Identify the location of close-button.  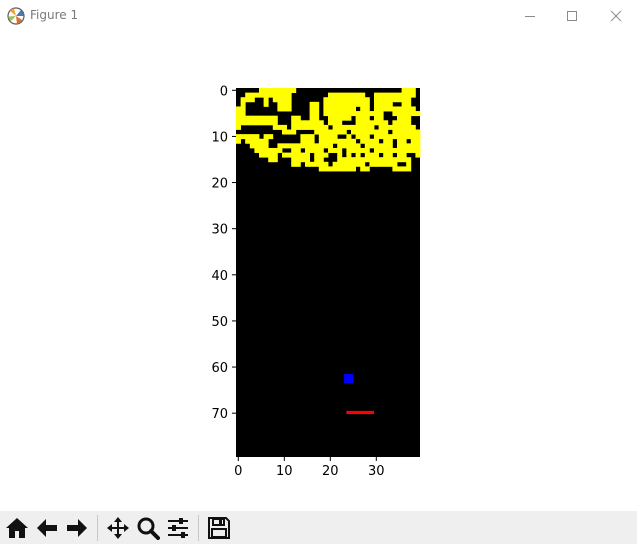
(615, 16).